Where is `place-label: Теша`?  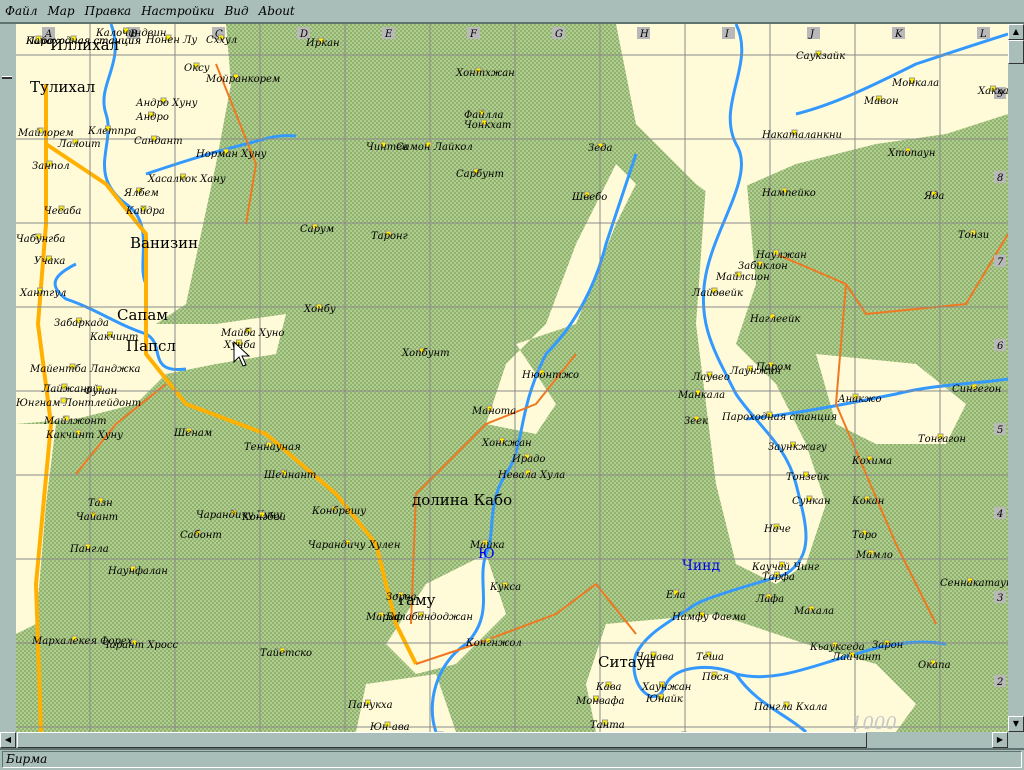 place-label: Теша is located at coordinates (710, 657).